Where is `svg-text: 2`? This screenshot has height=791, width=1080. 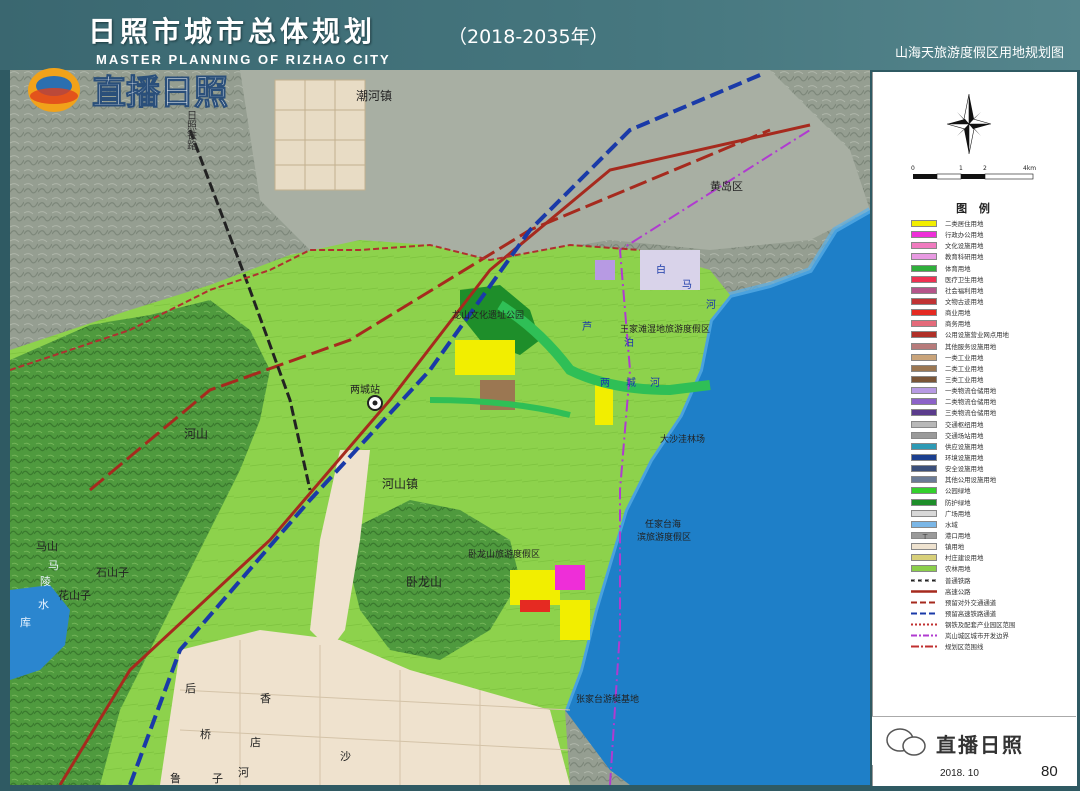 svg-text: 2 is located at coordinates (985, 168).